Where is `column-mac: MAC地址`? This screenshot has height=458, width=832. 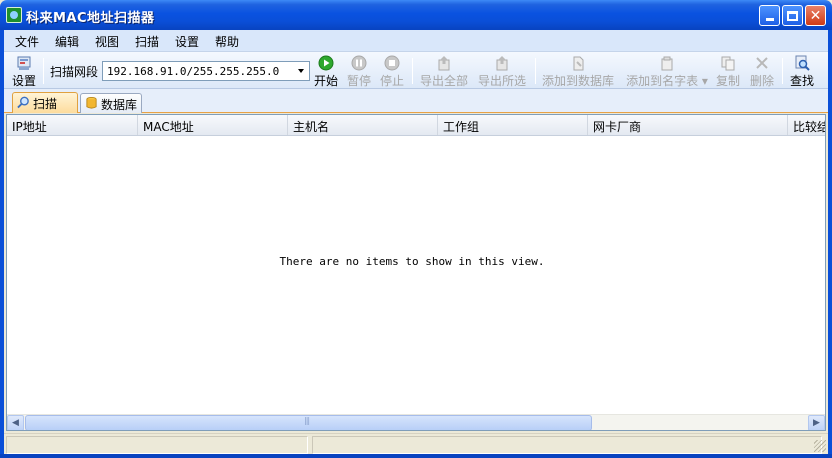
column-mac: MAC地址 is located at coordinates (213, 125).